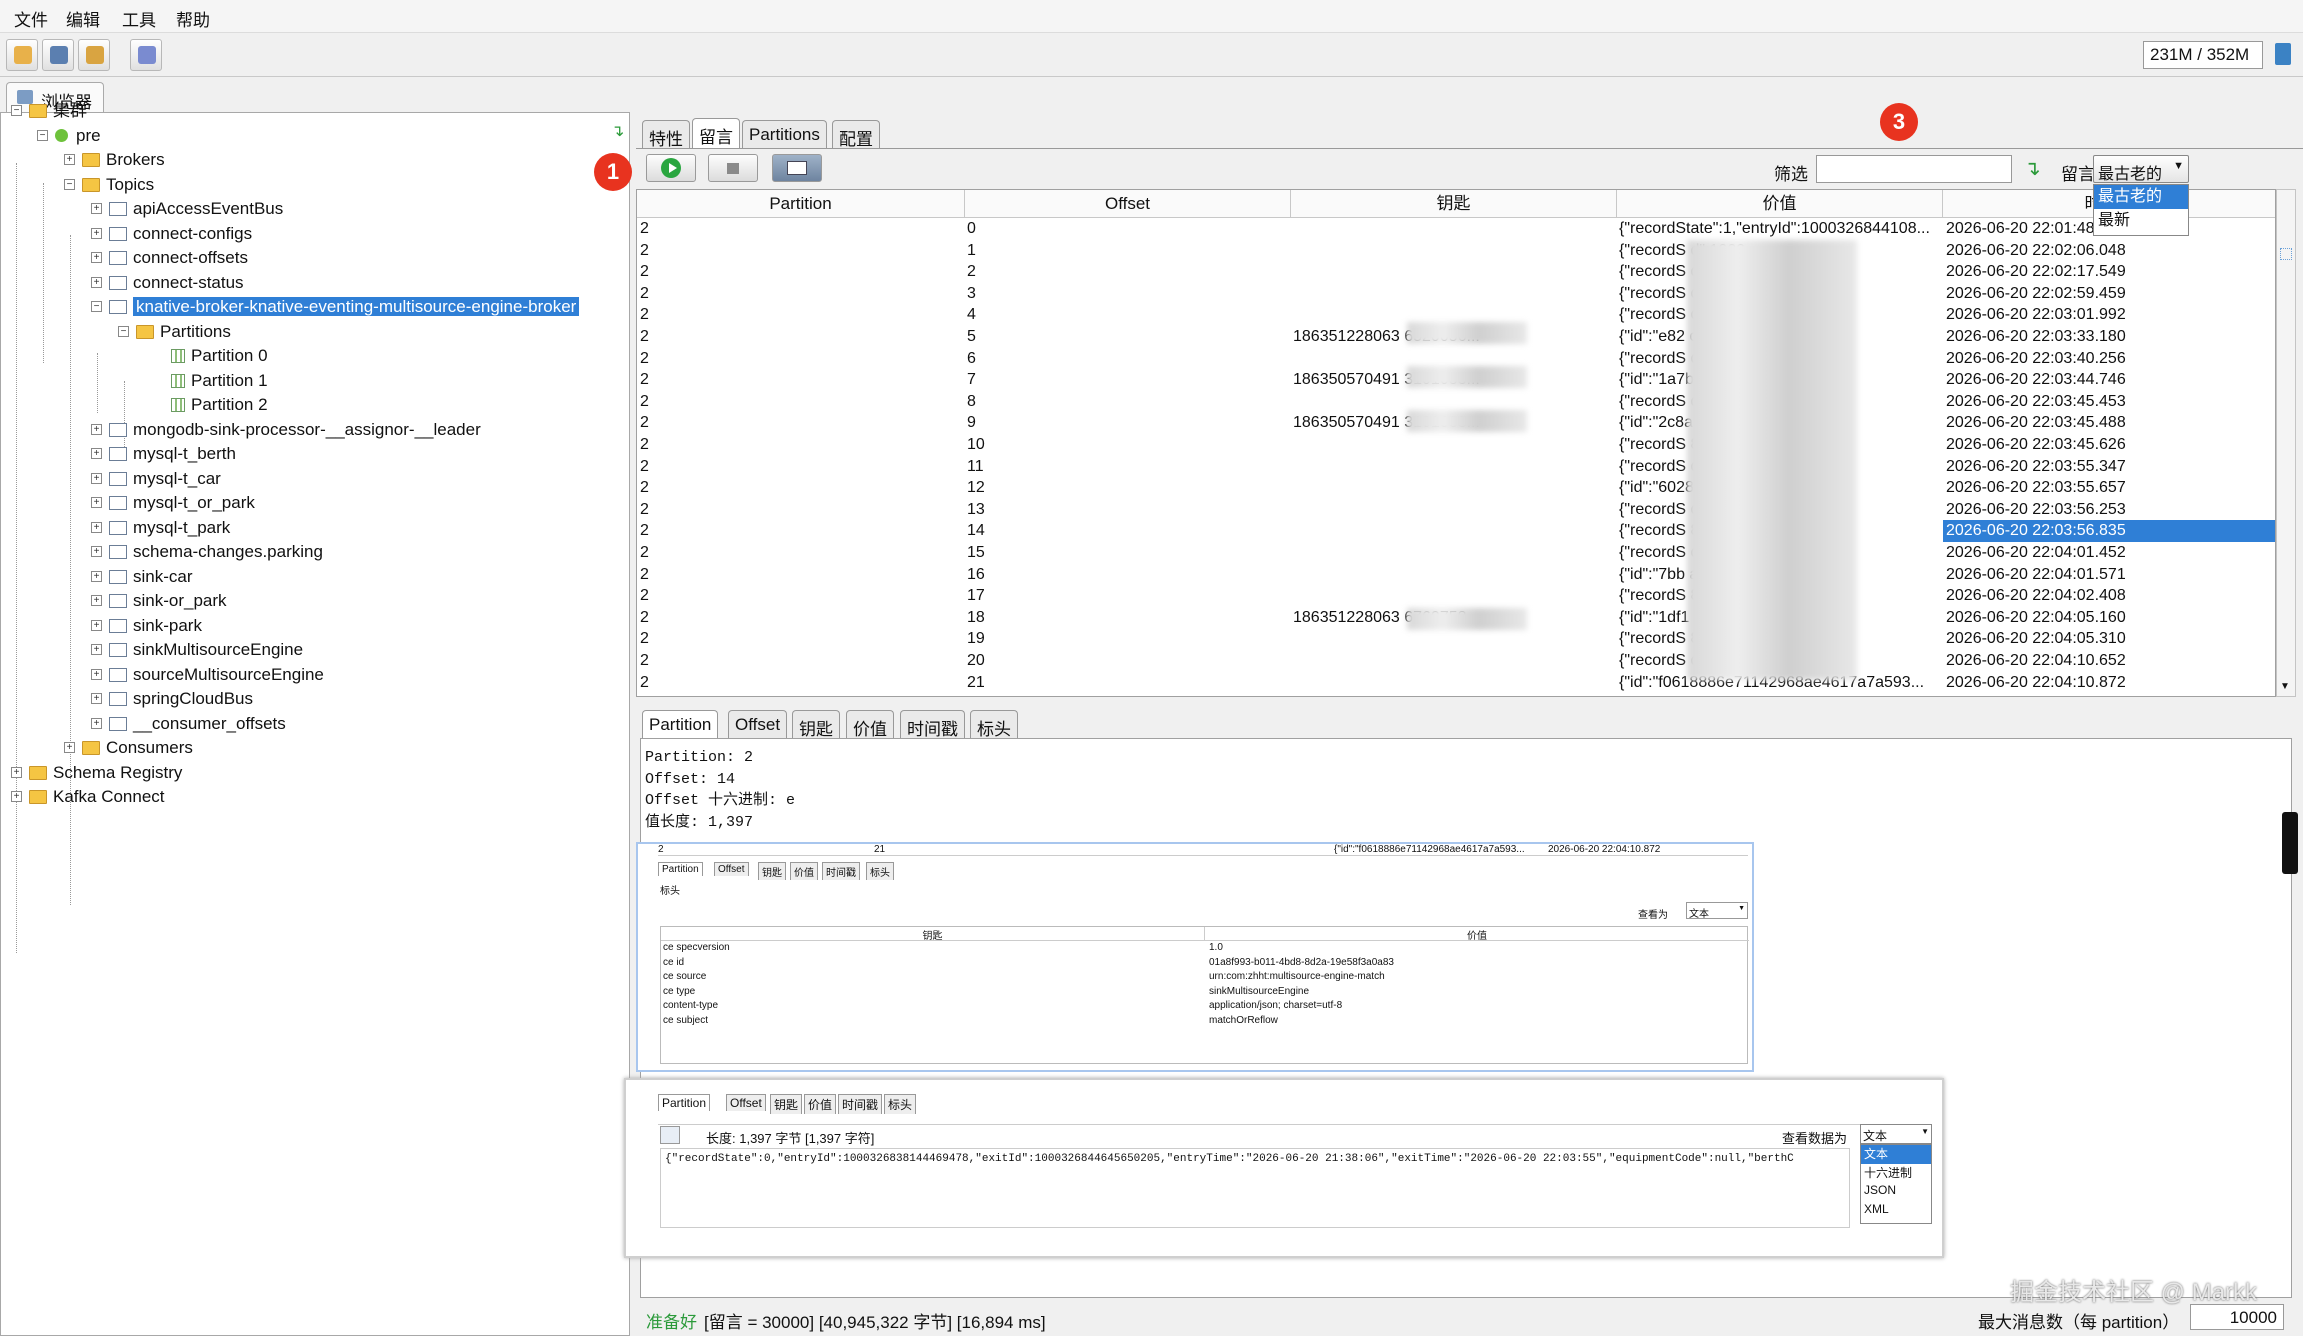 The height and width of the screenshot is (1336, 2303). I want to click on col-header-value: 价值, so click(1780, 204).